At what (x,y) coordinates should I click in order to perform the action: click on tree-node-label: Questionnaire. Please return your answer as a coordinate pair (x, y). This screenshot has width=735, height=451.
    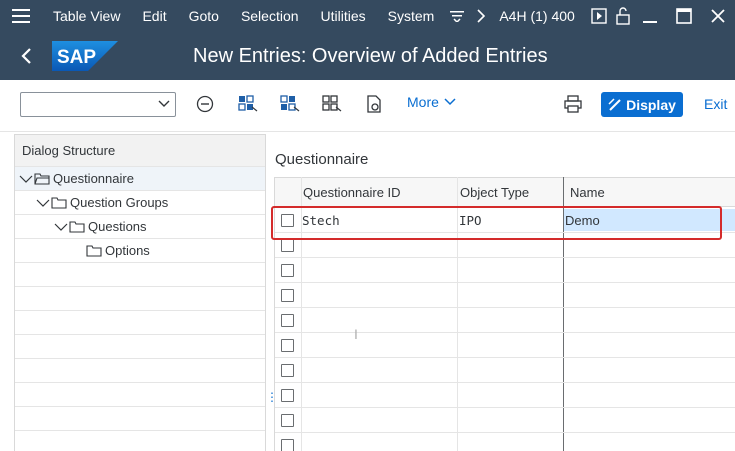
    Looking at the image, I should click on (93, 178).